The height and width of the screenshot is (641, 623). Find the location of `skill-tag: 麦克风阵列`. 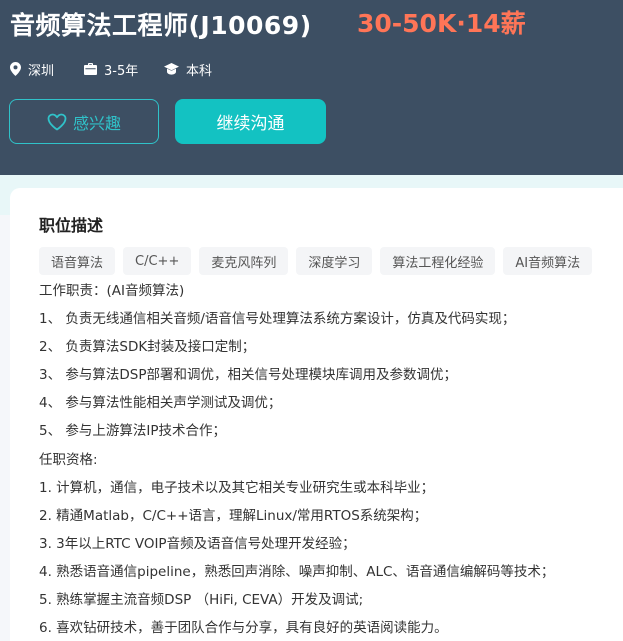

skill-tag: 麦克风阵列 is located at coordinates (244, 261).